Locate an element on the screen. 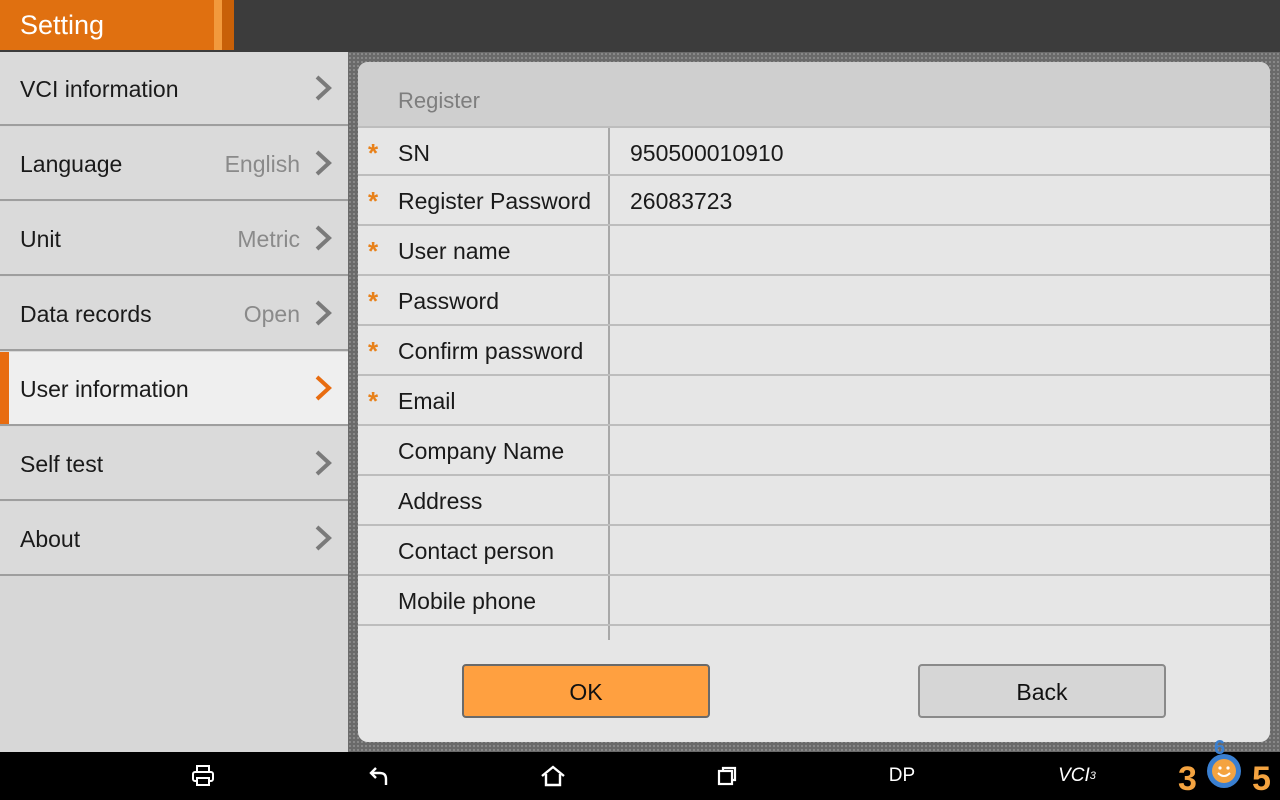 The image size is (1280, 800). field-label: SN is located at coordinates (414, 153).